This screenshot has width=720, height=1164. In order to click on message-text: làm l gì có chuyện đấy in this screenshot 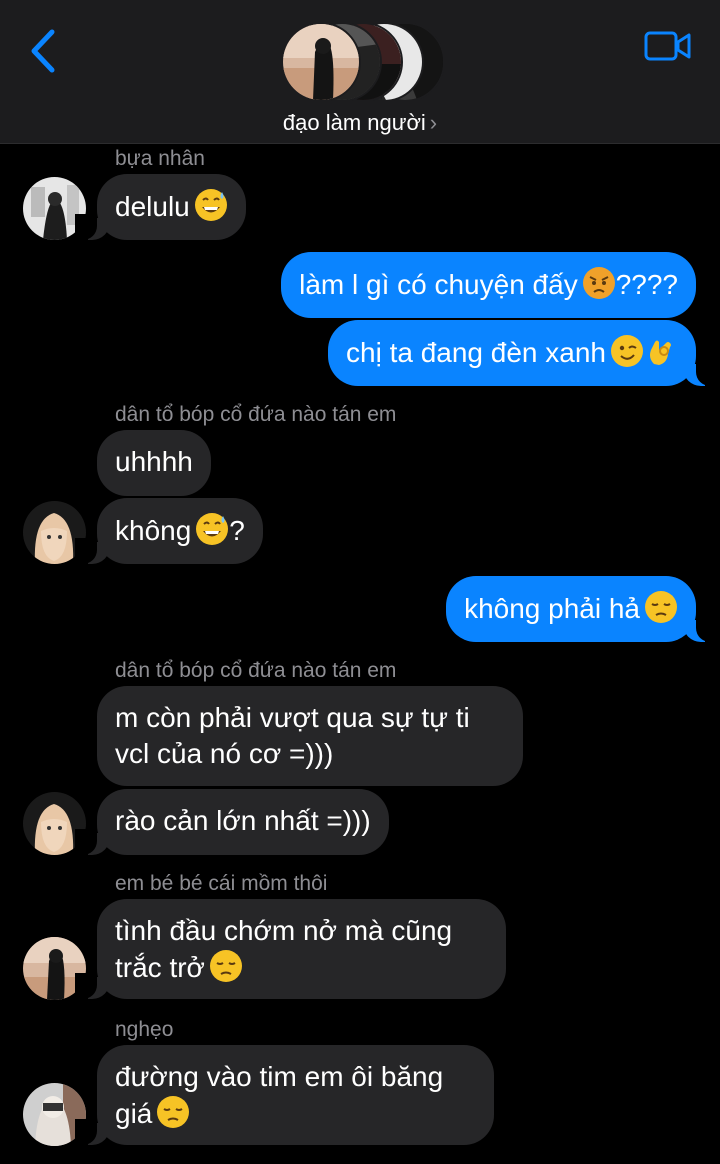, I will do `click(438, 284)`.